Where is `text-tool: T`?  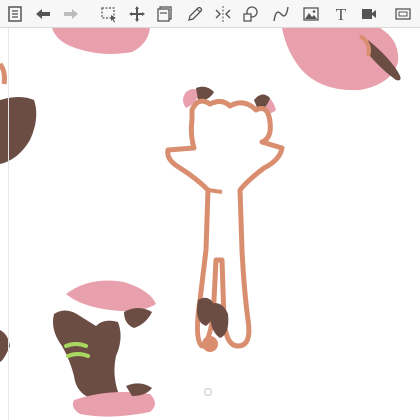
text-tool: T is located at coordinates (341, 14).